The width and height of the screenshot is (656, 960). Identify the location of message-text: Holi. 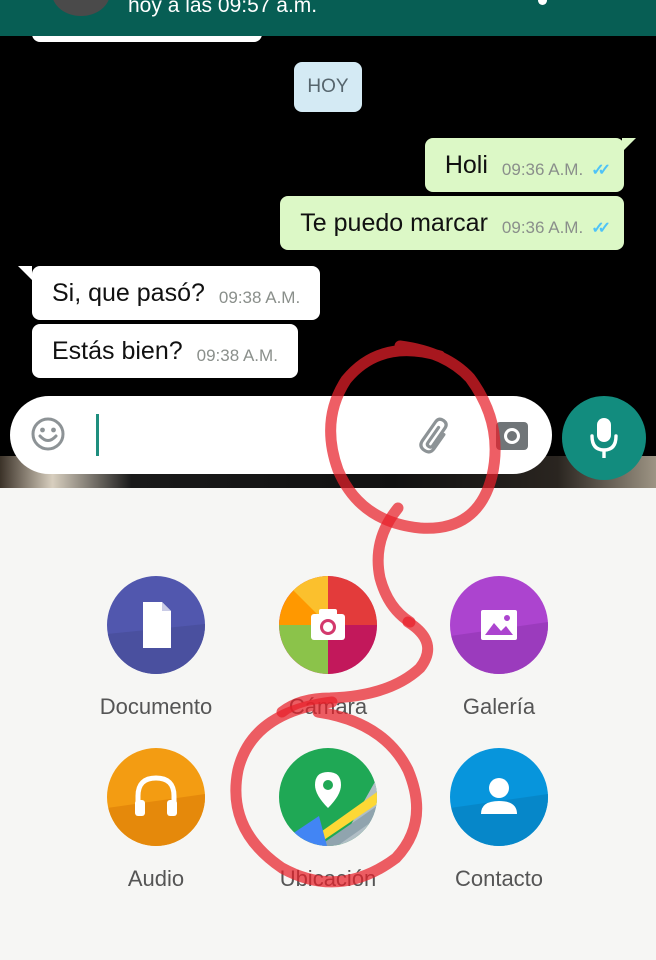
(466, 164).